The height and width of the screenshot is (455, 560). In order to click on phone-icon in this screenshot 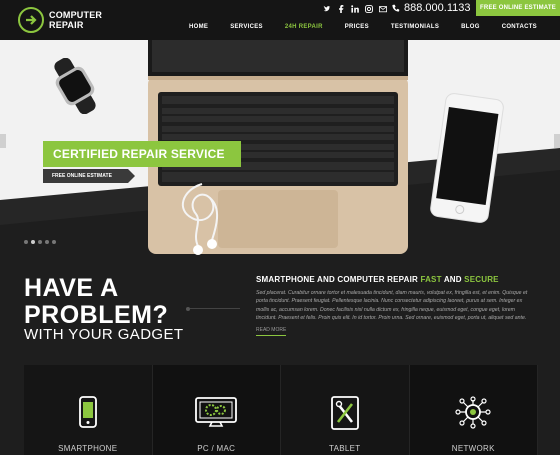, I will do `click(396, 8)`.